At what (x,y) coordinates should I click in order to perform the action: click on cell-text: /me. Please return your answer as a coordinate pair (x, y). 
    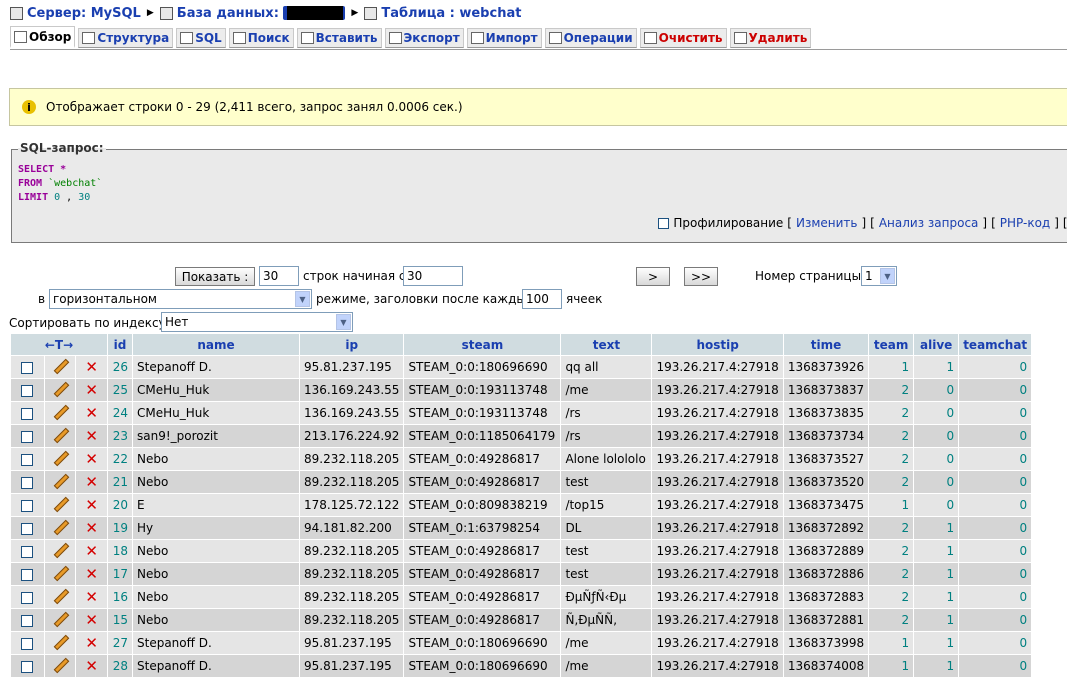
    Looking at the image, I should click on (606, 390).